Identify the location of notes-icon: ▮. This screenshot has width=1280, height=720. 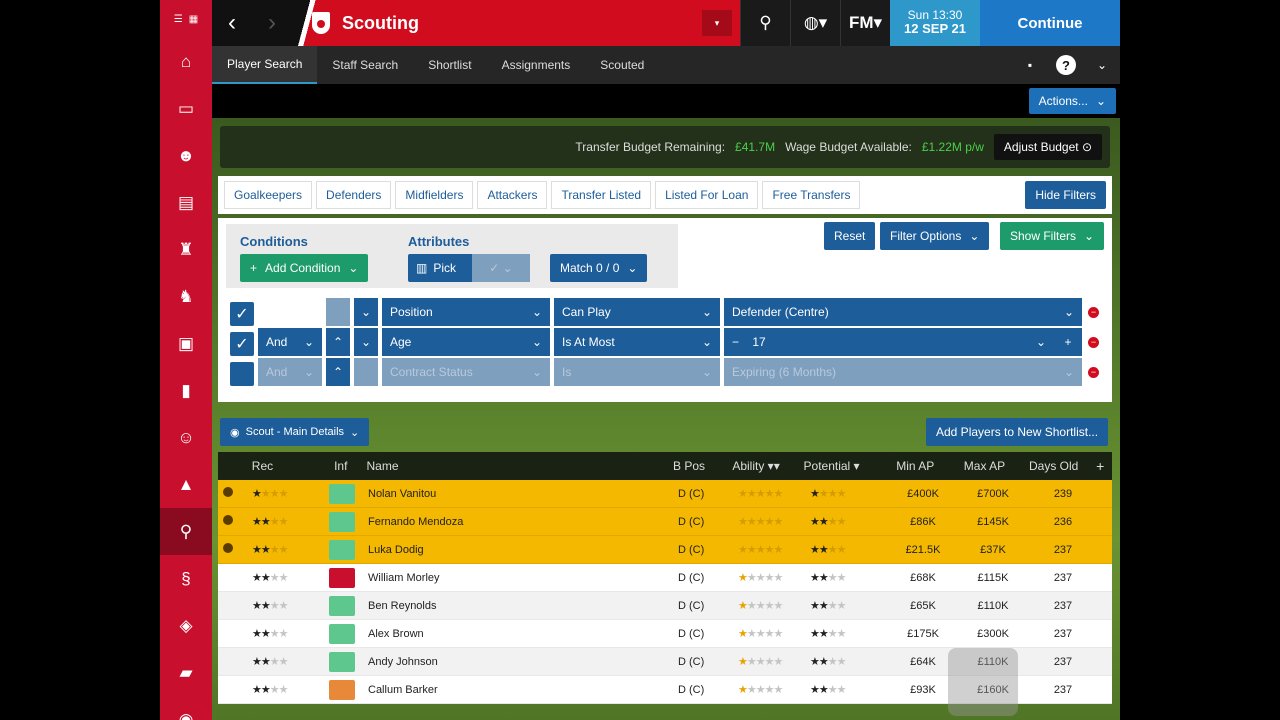
(186, 390).